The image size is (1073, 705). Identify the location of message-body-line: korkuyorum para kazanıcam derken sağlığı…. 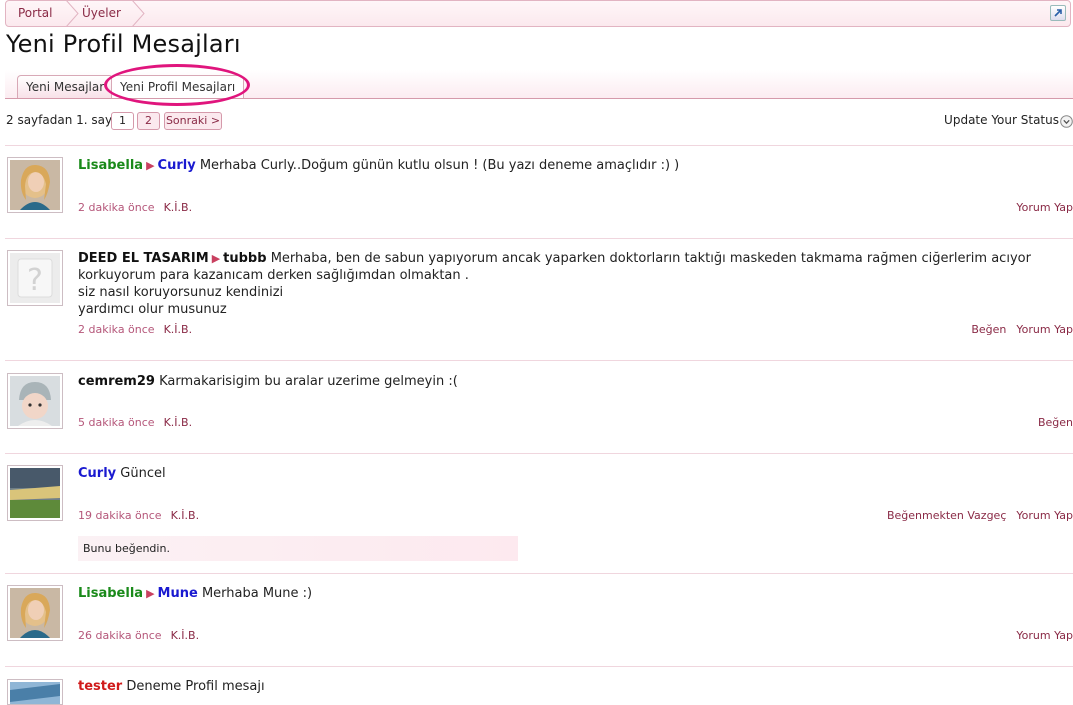
(273, 275).